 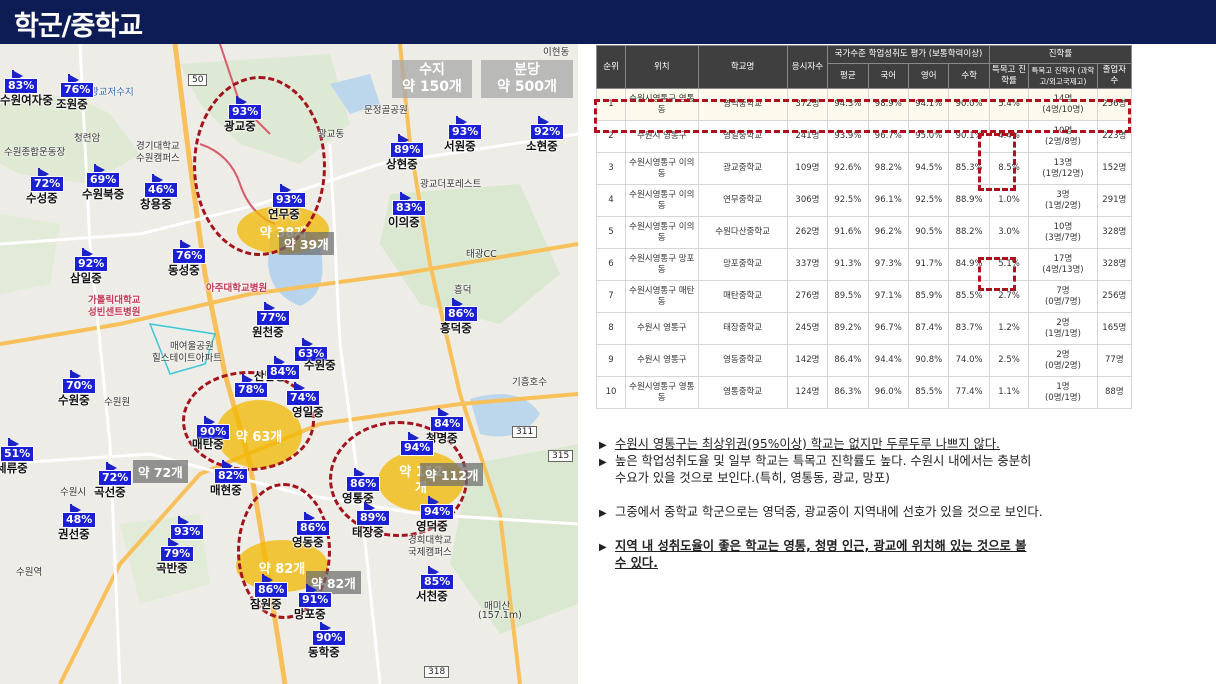 I want to click on cell-count-split: (1명/1명), so click(x=1062, y=333).